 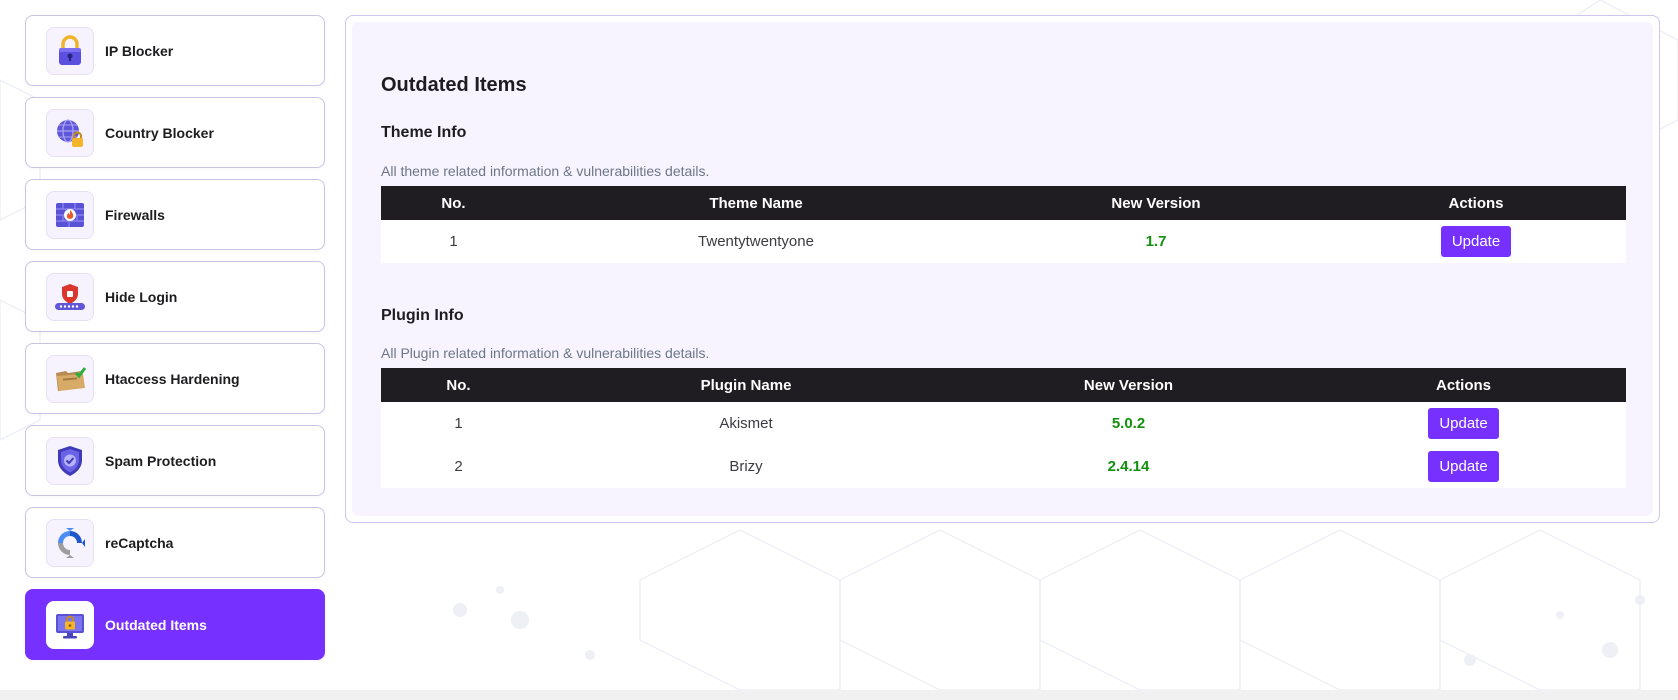 I want to click on sidebar-item-ip-blocker: IP Blocker, so click(x=175, y=50).